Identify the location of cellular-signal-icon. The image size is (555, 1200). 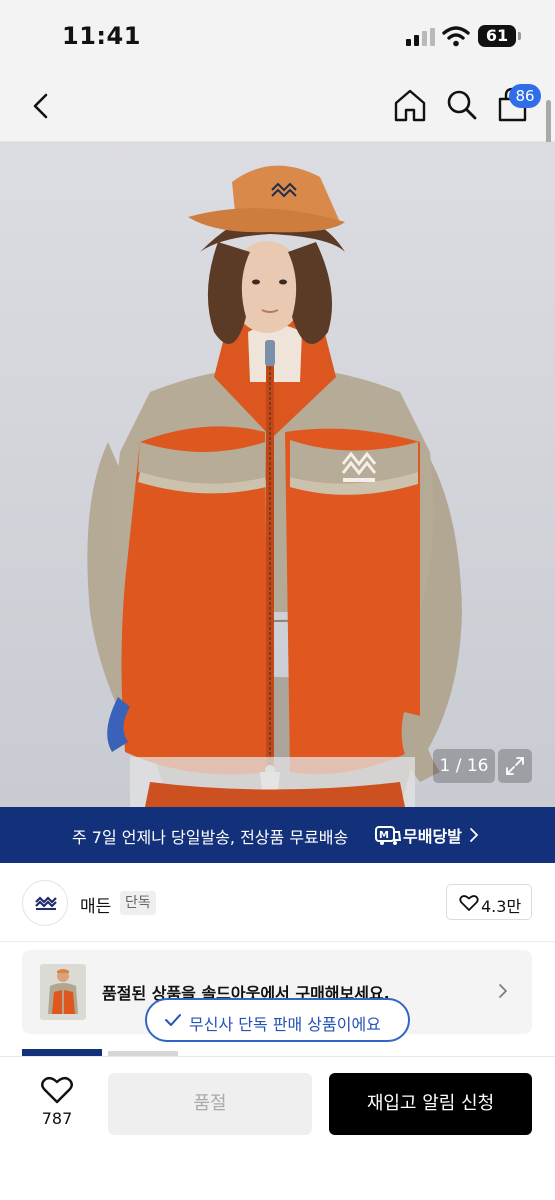
(421, 37).